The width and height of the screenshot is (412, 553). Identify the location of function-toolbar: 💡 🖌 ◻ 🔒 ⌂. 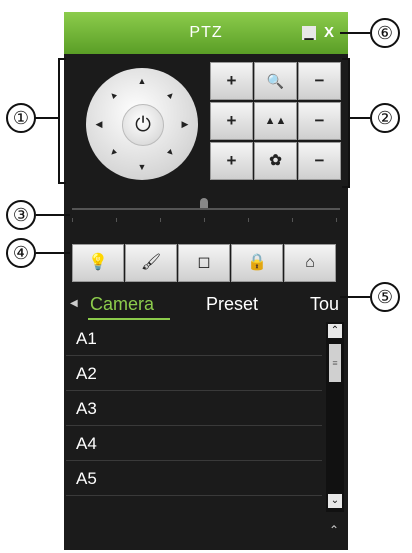
(205, 263).